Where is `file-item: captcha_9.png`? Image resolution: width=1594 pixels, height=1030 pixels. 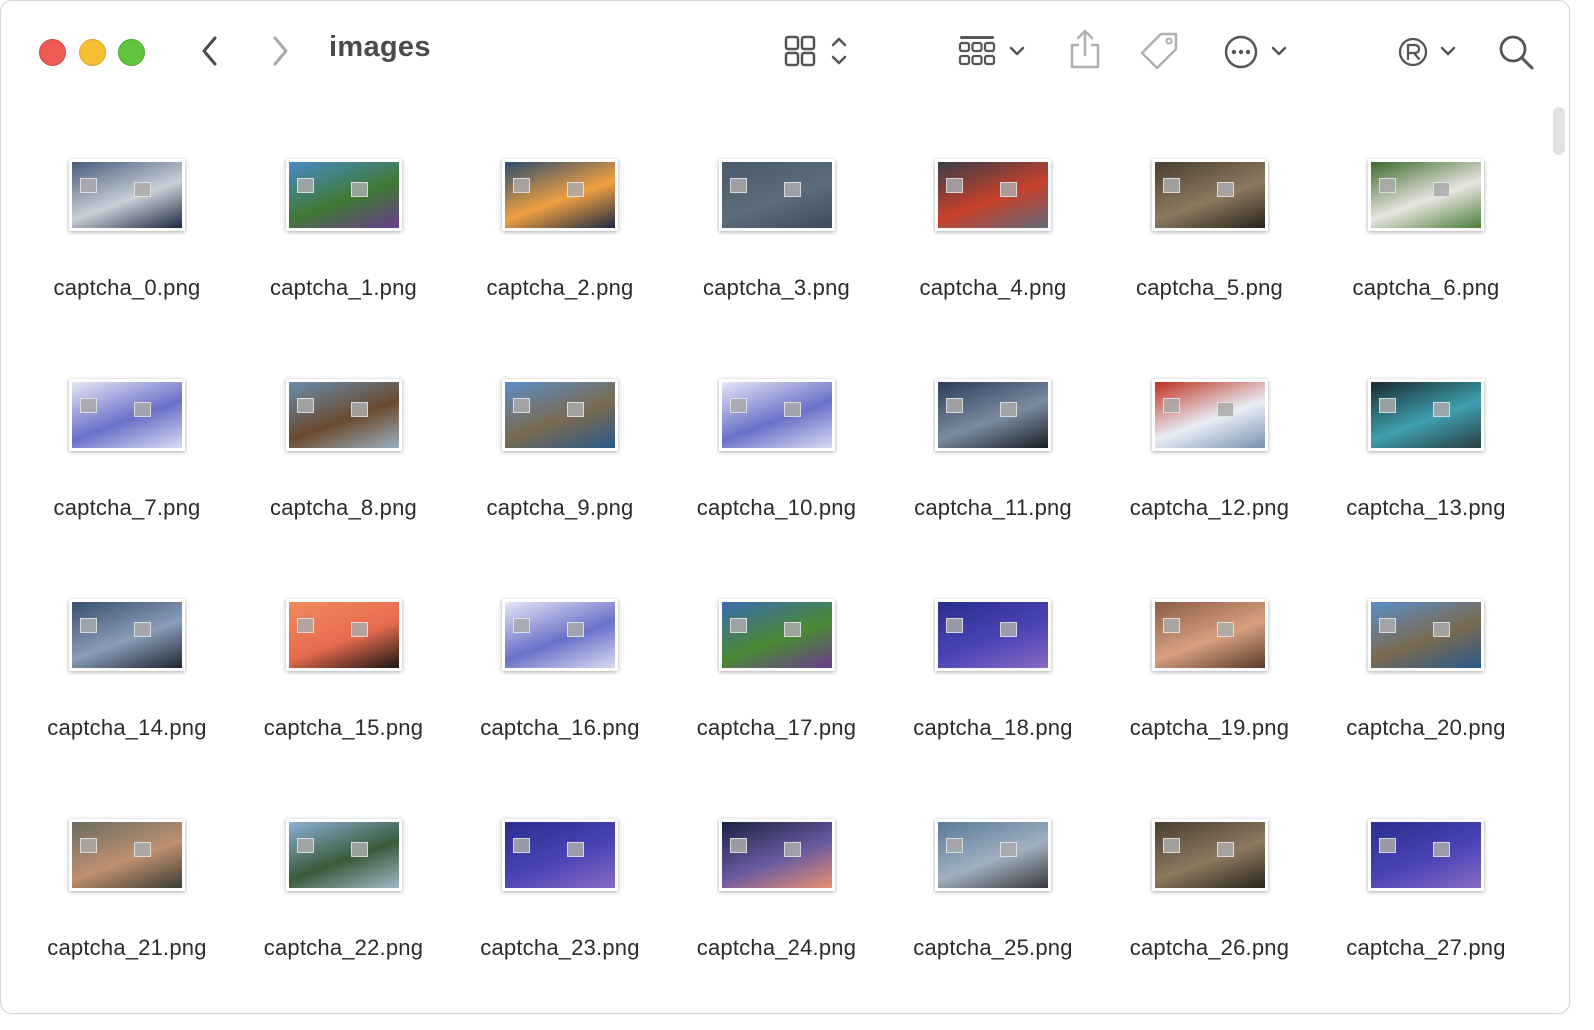 file-item: captcha_9.png is located at coordinates (560, 441).